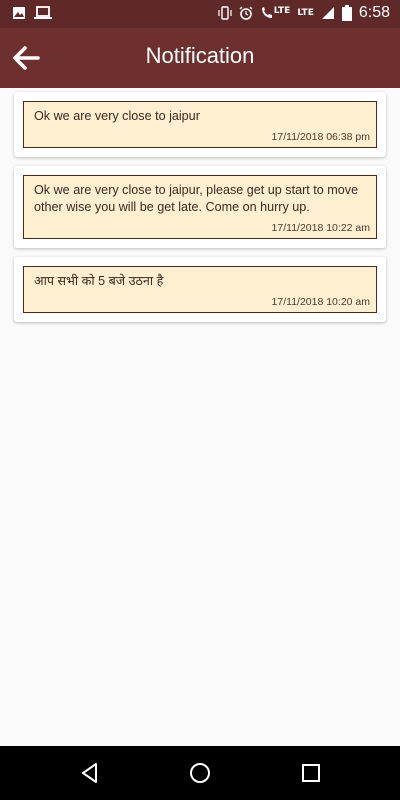 The image size is (400, 800). I want to click on laptop-icon, so click(43, 12).